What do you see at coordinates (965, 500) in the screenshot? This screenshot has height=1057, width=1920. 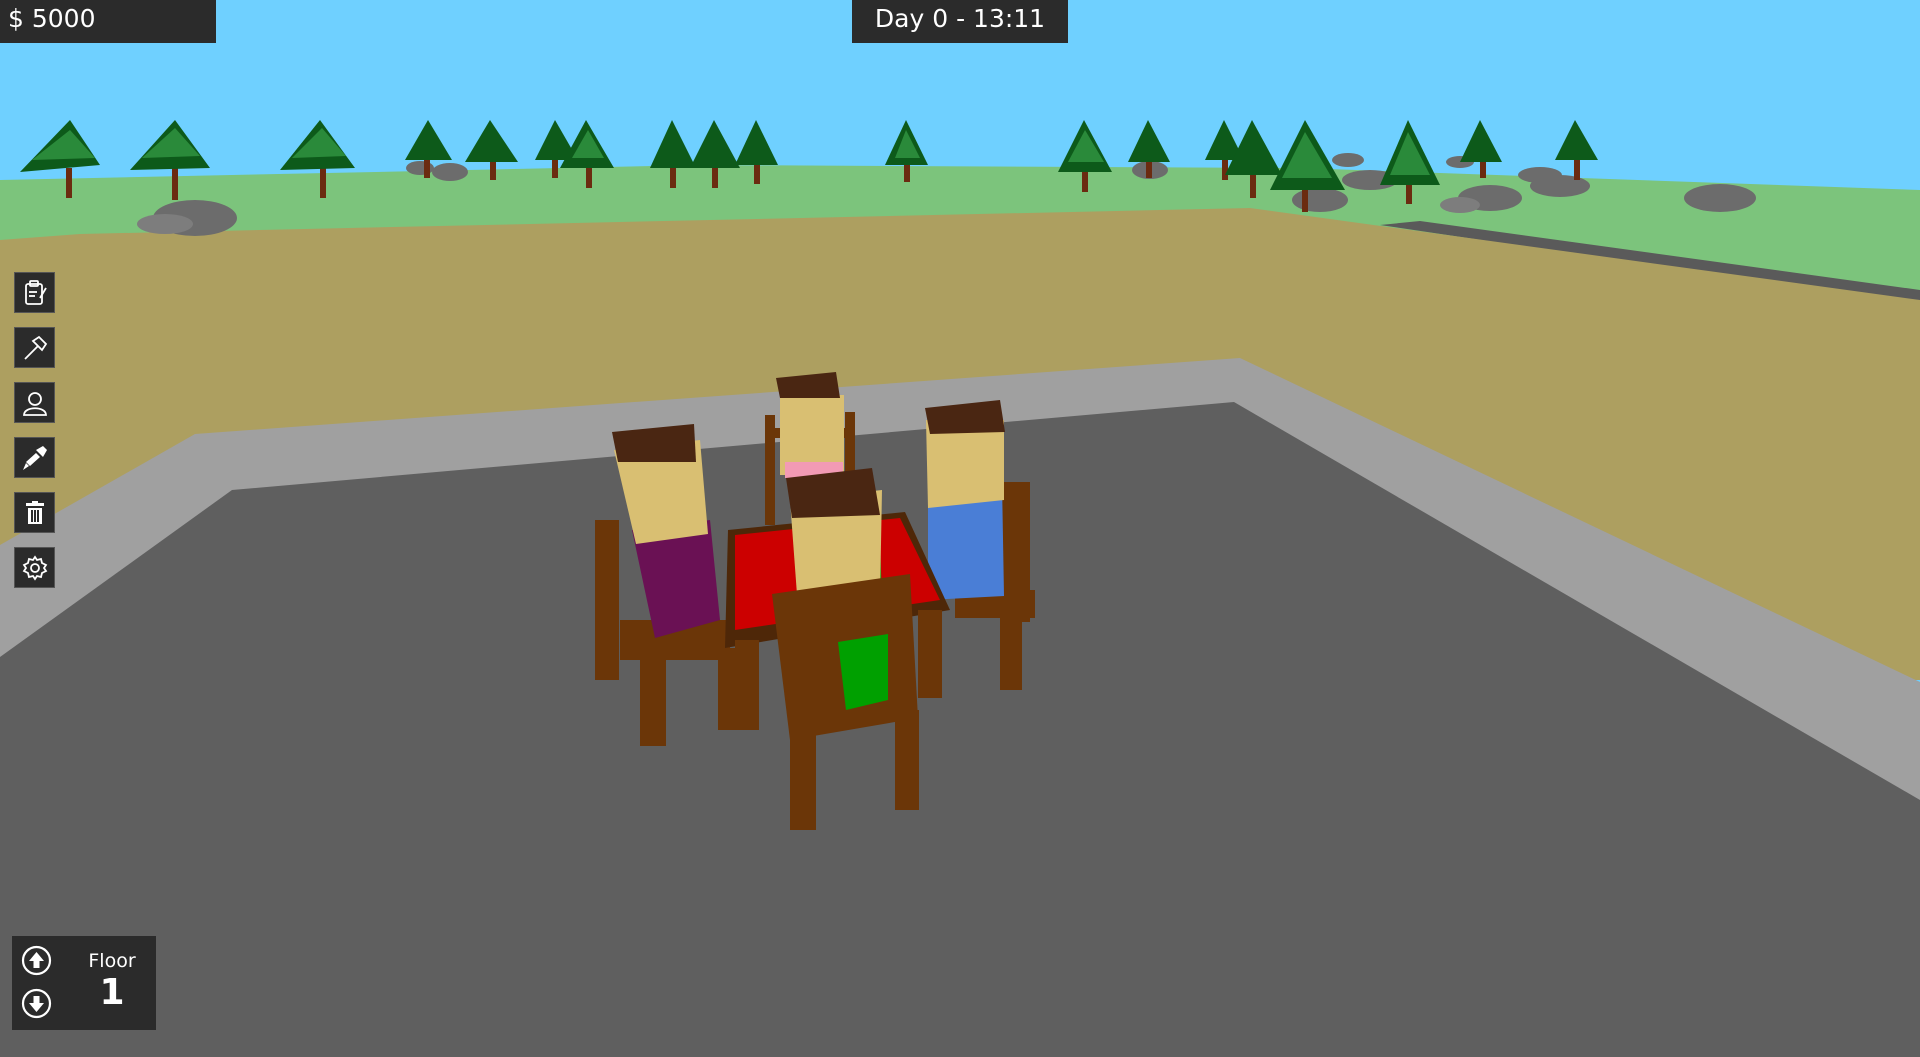 I see `guest-blue` at bounding box center [965, 500].